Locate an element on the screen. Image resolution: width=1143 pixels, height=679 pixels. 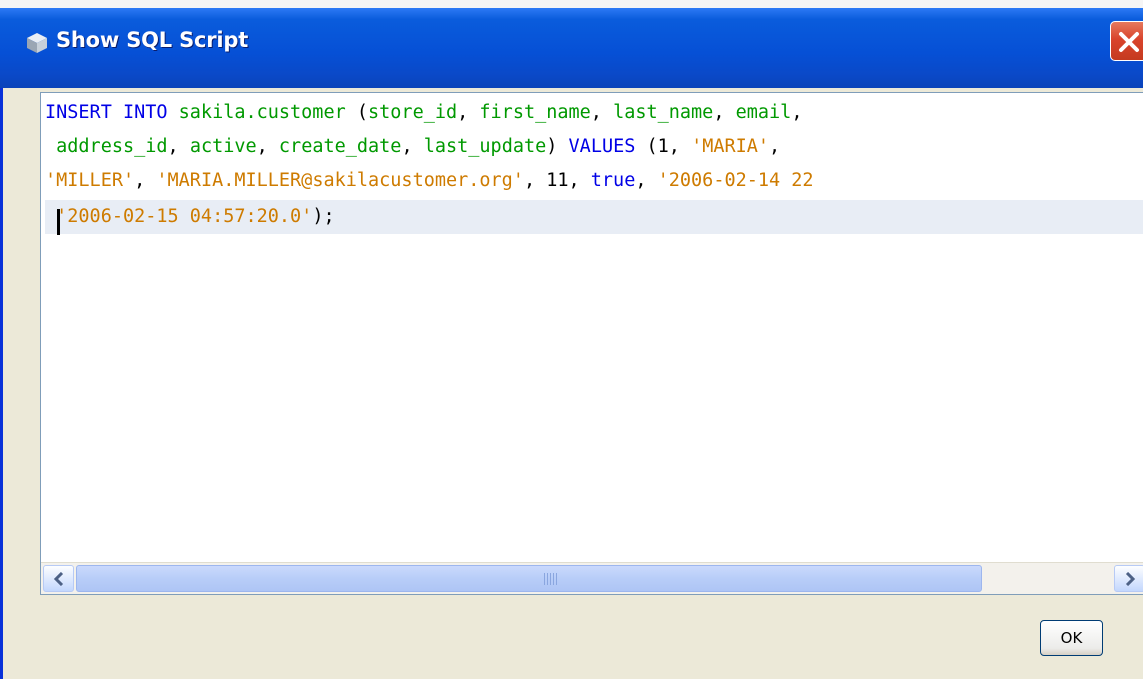
scroll-left-button is located at coordinates (58, 578).